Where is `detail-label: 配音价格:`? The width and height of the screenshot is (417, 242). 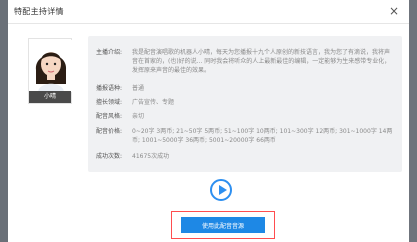 detail-label: 配音价格: is located at coordinates (109, 131).